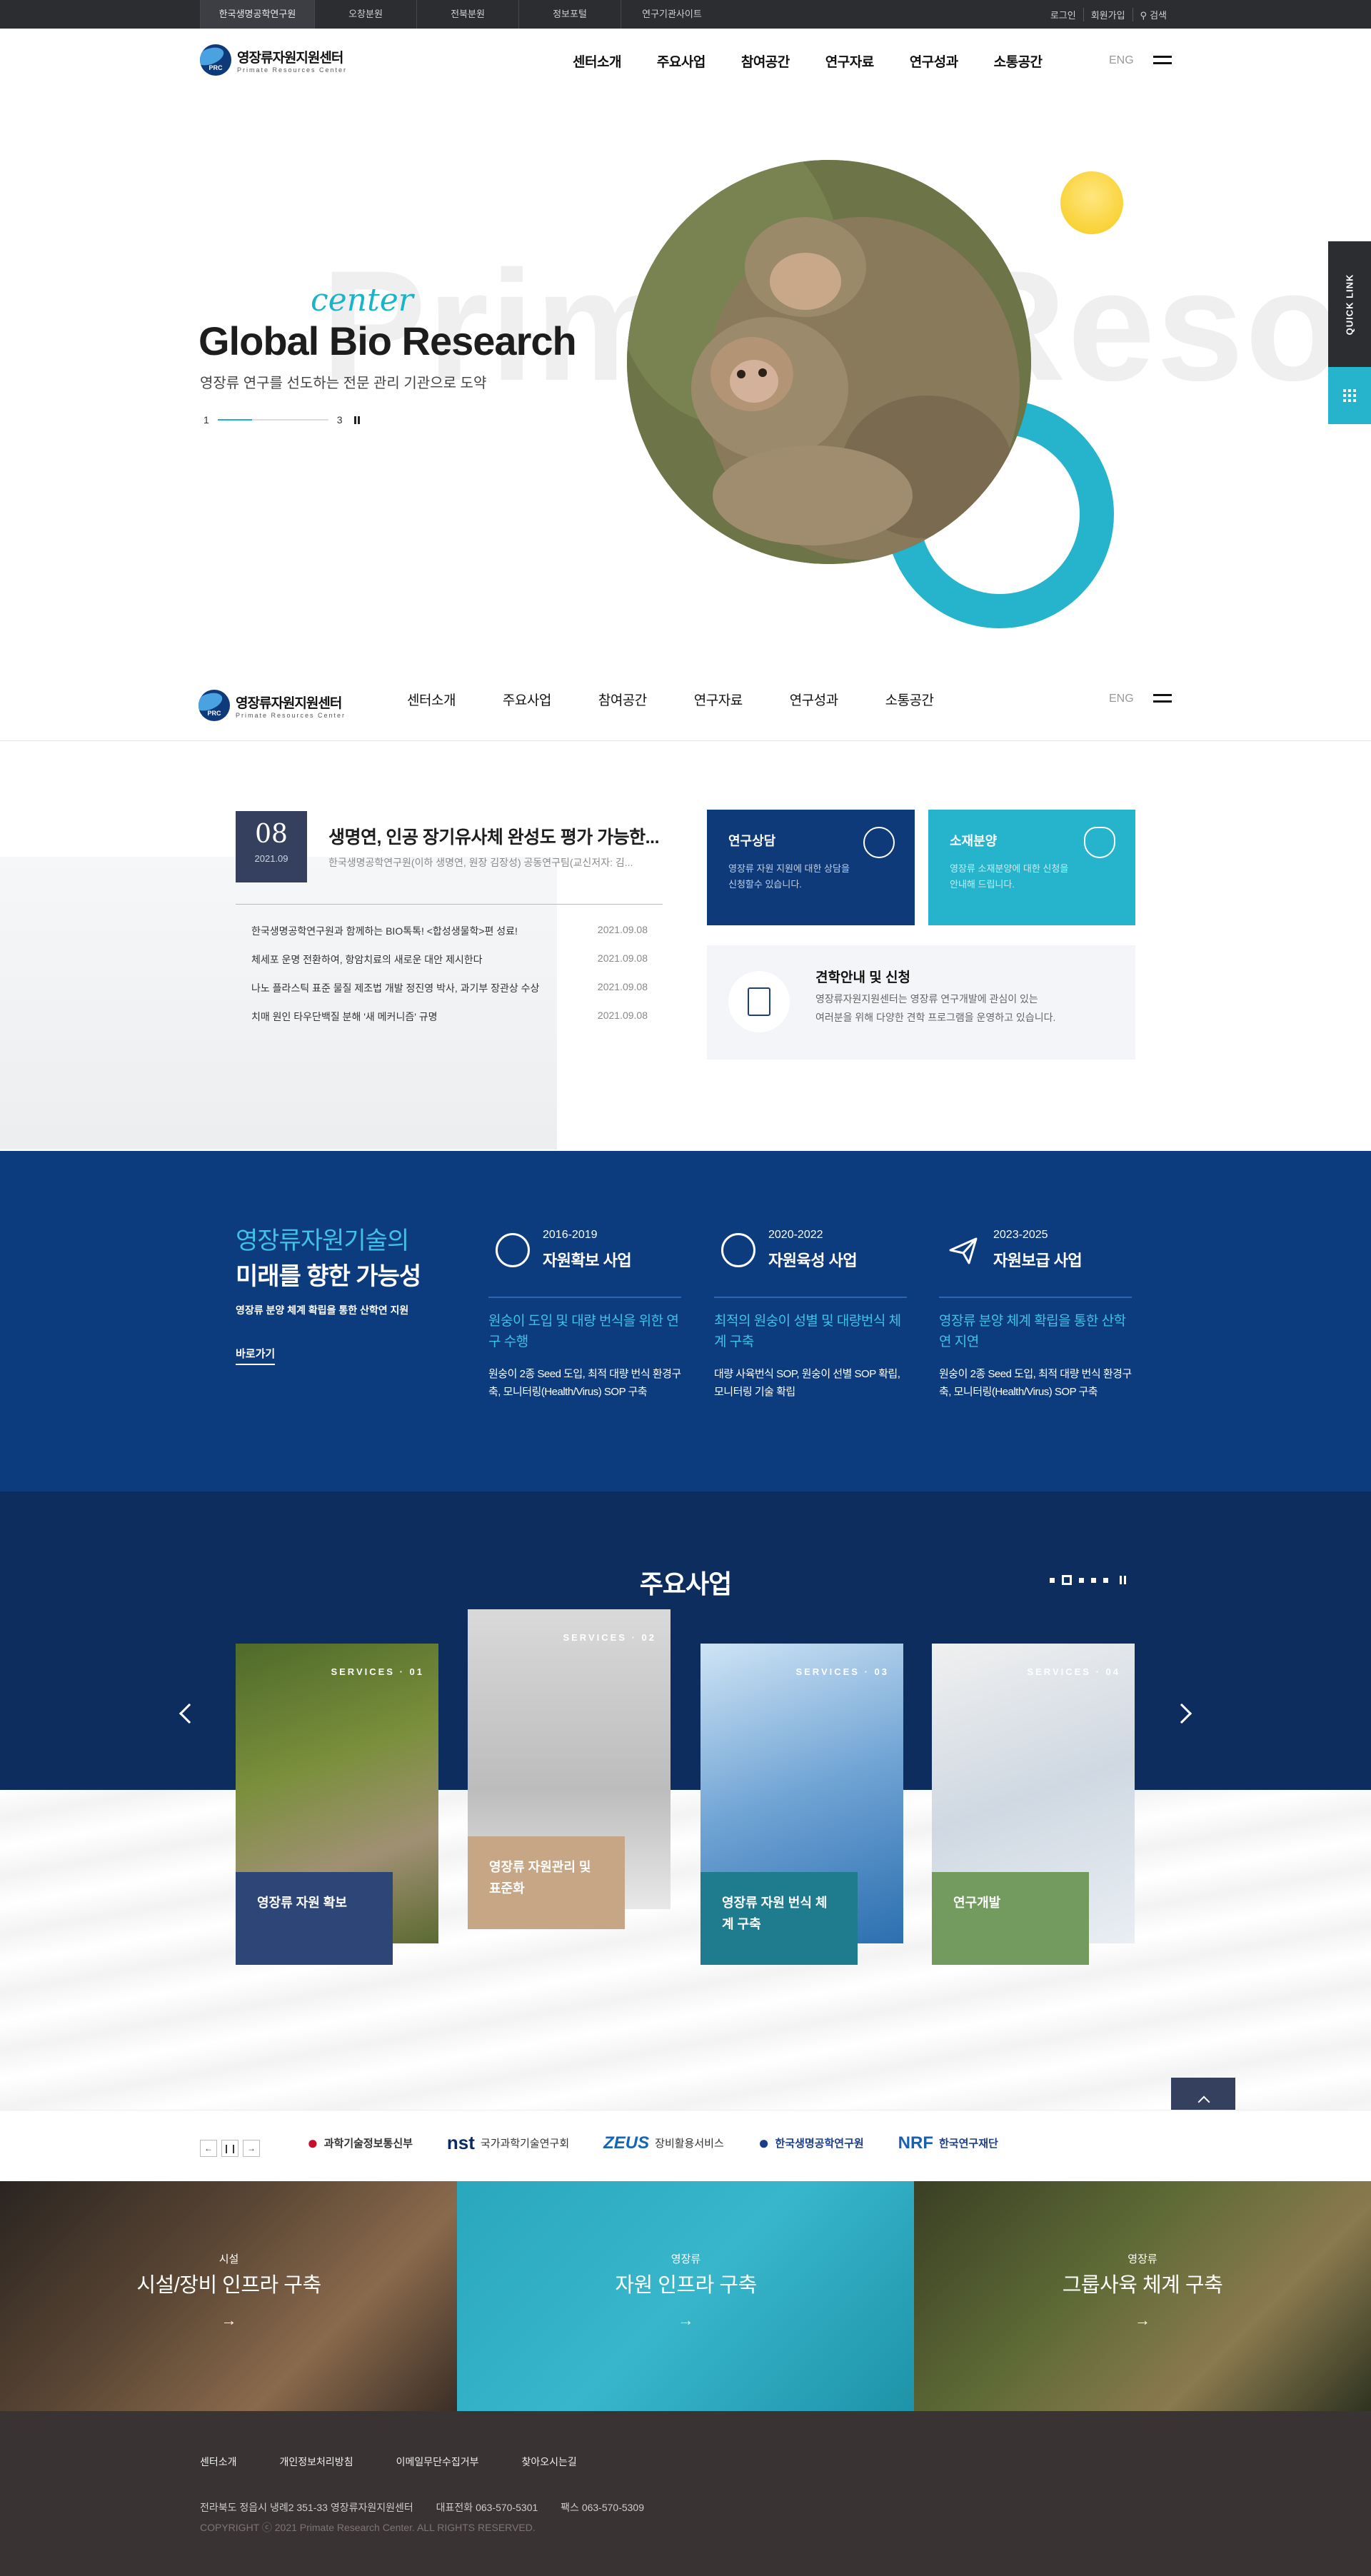 The width and height of the screenshot is (1371, 2576). I want to click on login-link: 로그인, so click(1063, 15).